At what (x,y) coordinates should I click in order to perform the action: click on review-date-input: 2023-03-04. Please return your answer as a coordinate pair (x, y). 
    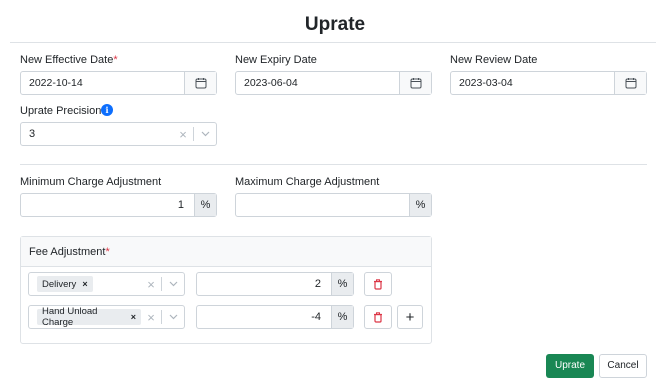
    Looking at the image, I should click on (532, 83).